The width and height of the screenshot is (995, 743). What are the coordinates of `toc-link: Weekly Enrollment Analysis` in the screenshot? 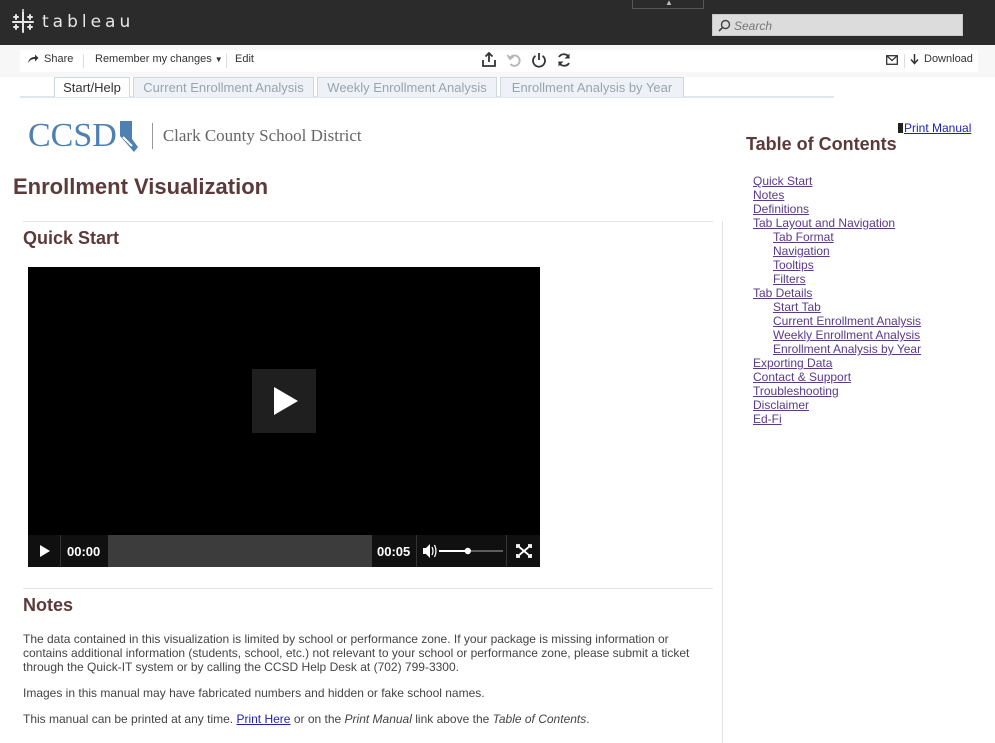 It's located at (868, 335).